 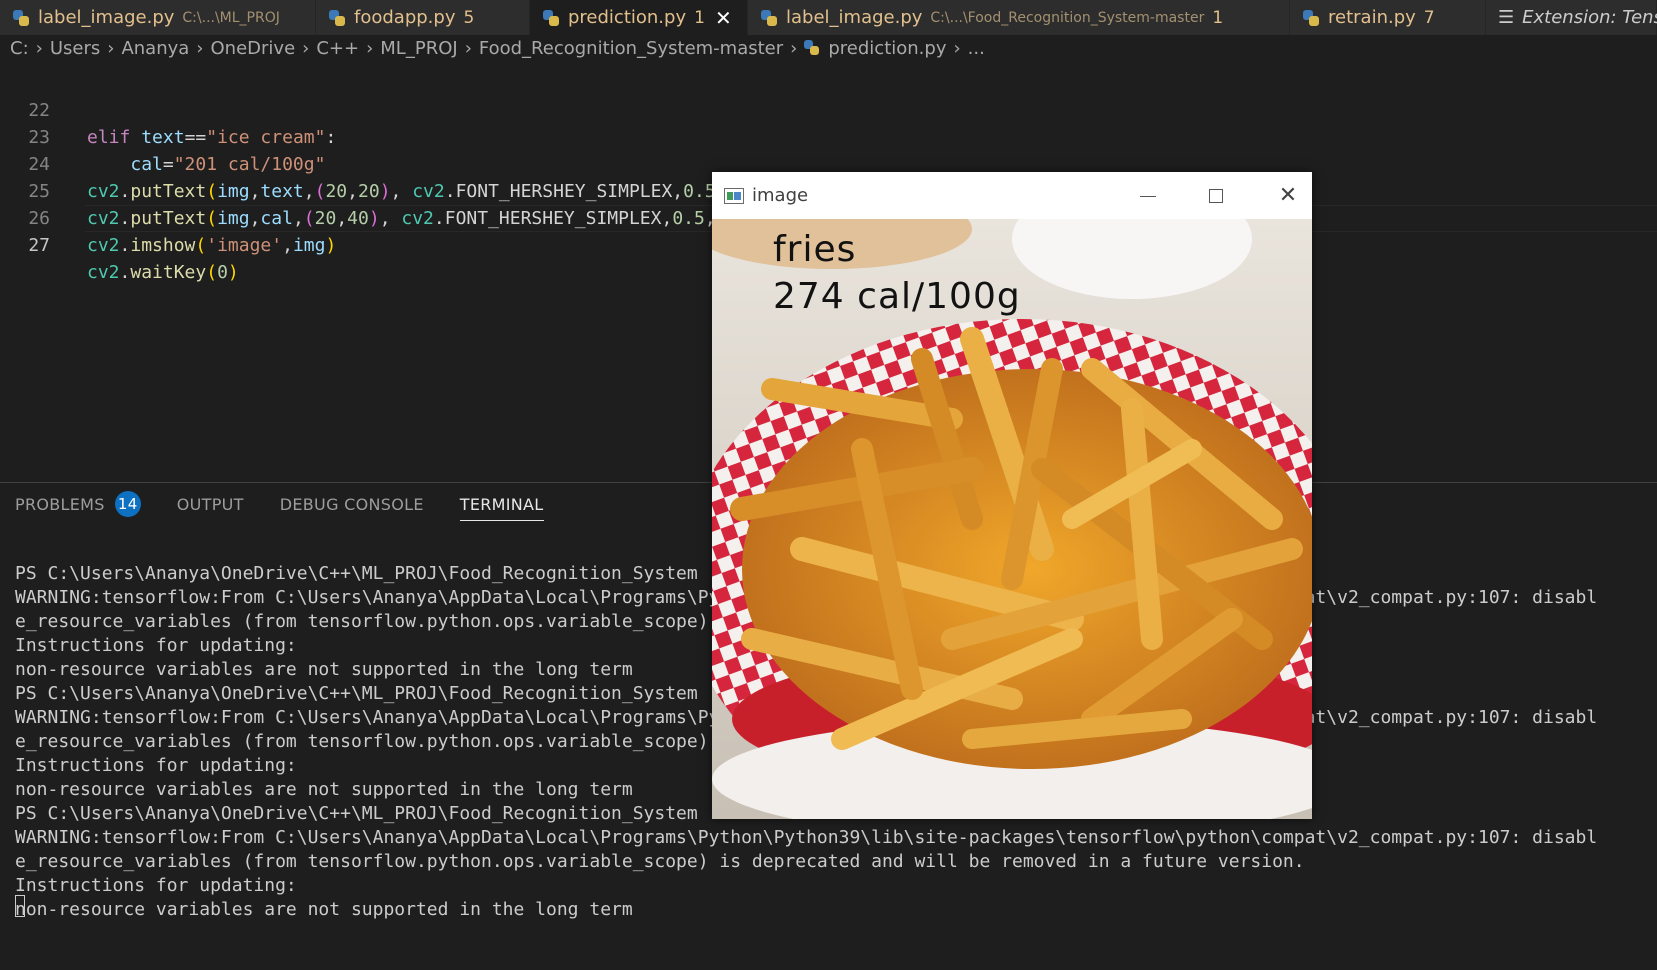 What do you see at coordinates (1589, 17) in the screenshot?
I see `tab-label: Extension: Tens` at bounding box center [1589, 17].